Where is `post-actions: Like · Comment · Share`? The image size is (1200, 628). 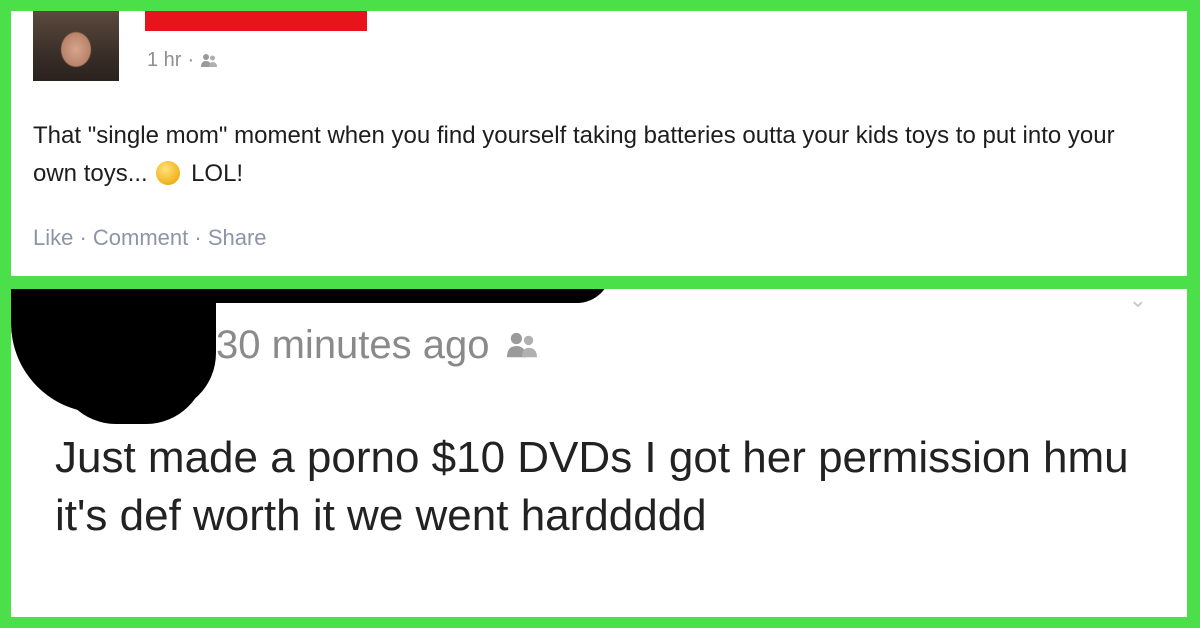 post-actions: Like · Comment · Share is located at coordinates (150, 238).